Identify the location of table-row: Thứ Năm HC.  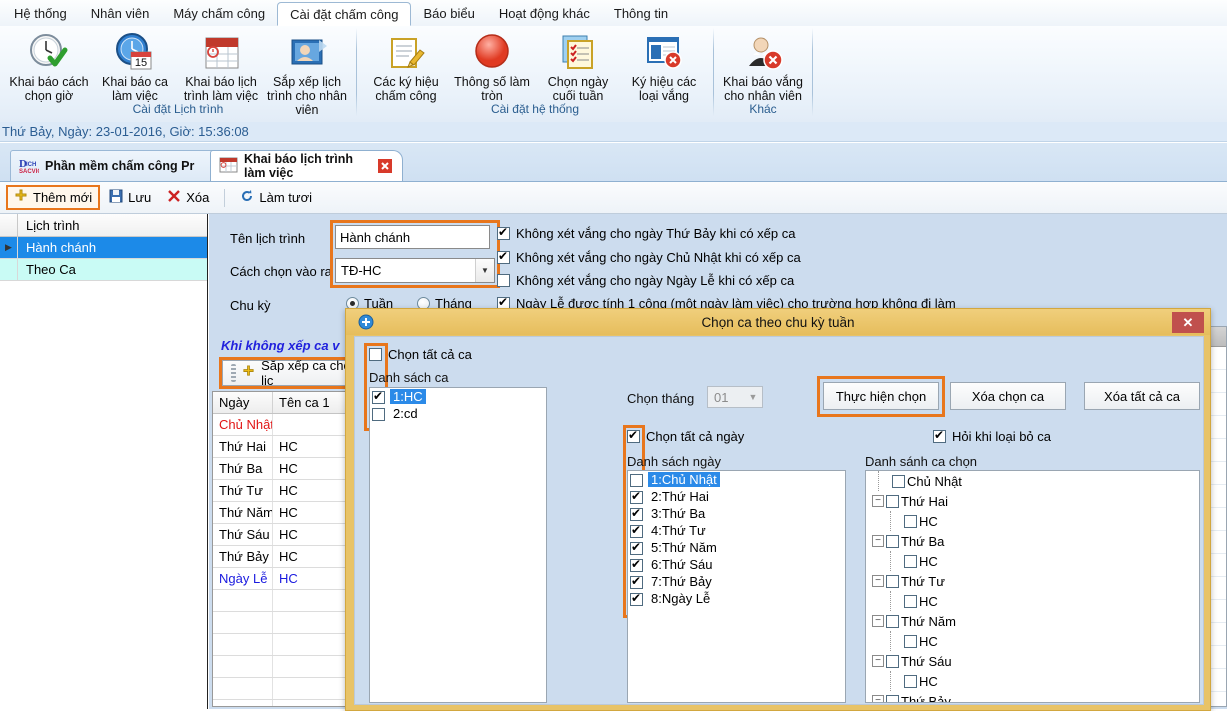
(280, 513).